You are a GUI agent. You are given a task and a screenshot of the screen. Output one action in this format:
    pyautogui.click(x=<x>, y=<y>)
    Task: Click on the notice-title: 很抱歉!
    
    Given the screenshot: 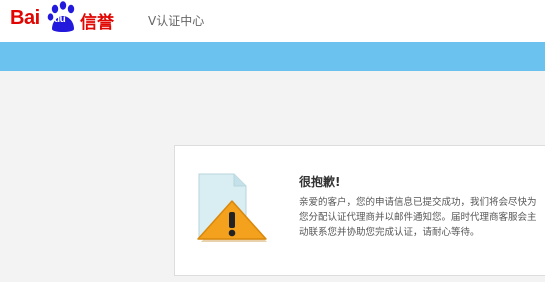 What is the action you would take?
    pyautogui.click(x=320, y=182)
    